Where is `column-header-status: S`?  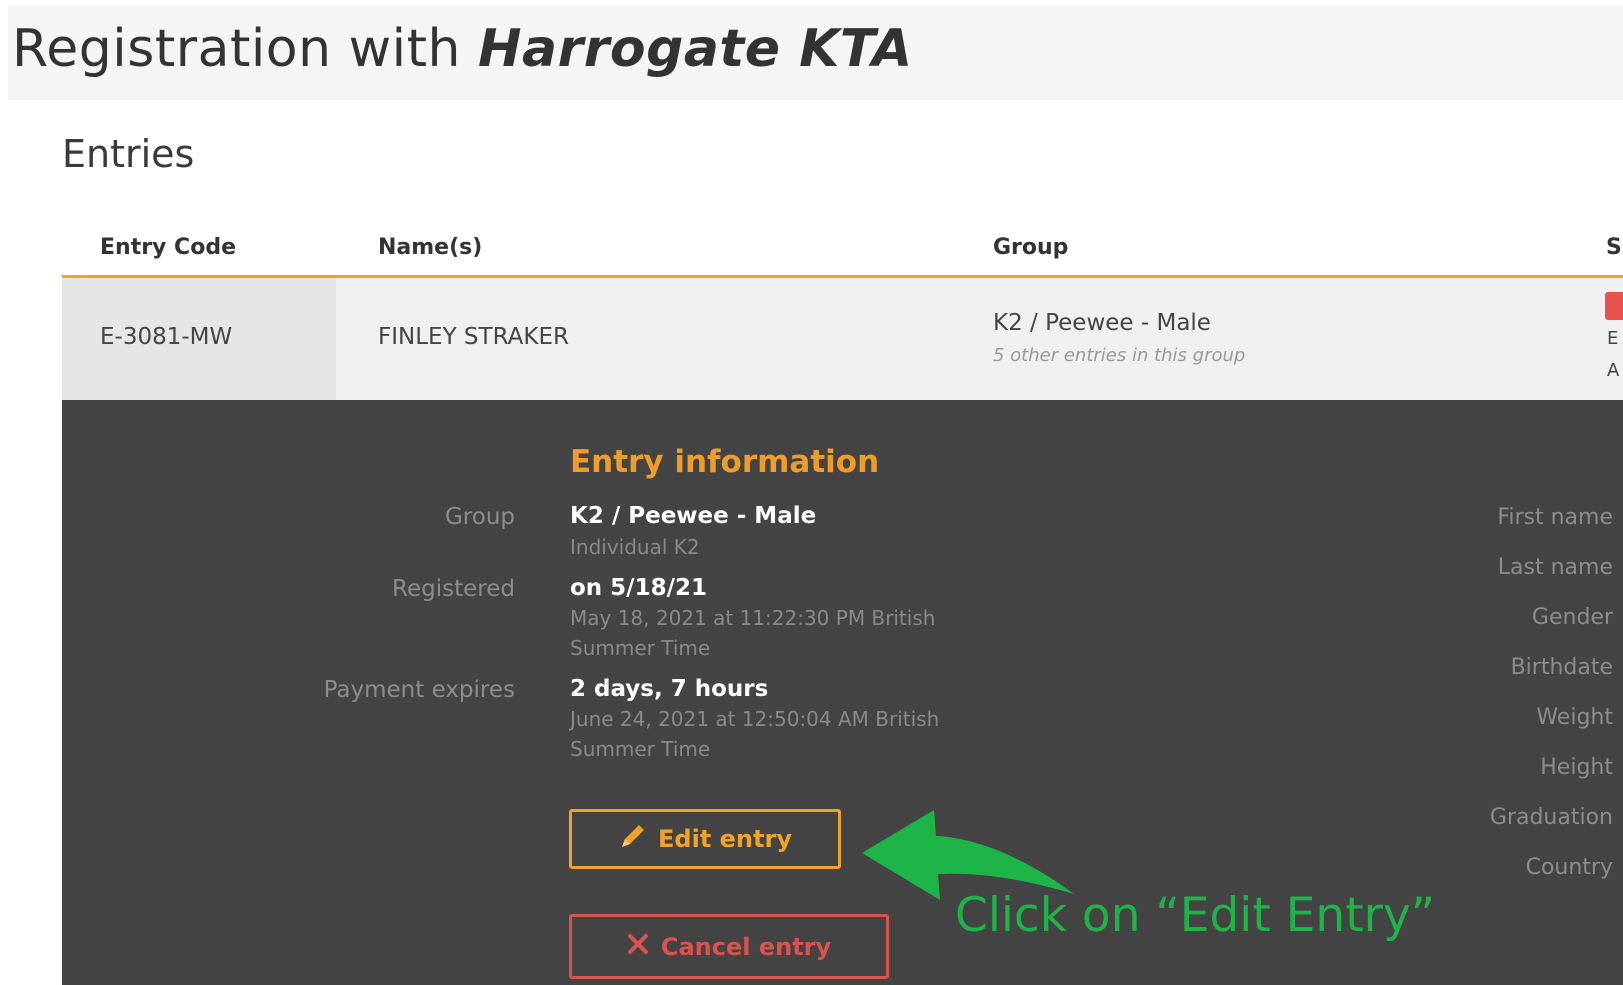
column-header-status: S is located at coordinates (1614, 247).